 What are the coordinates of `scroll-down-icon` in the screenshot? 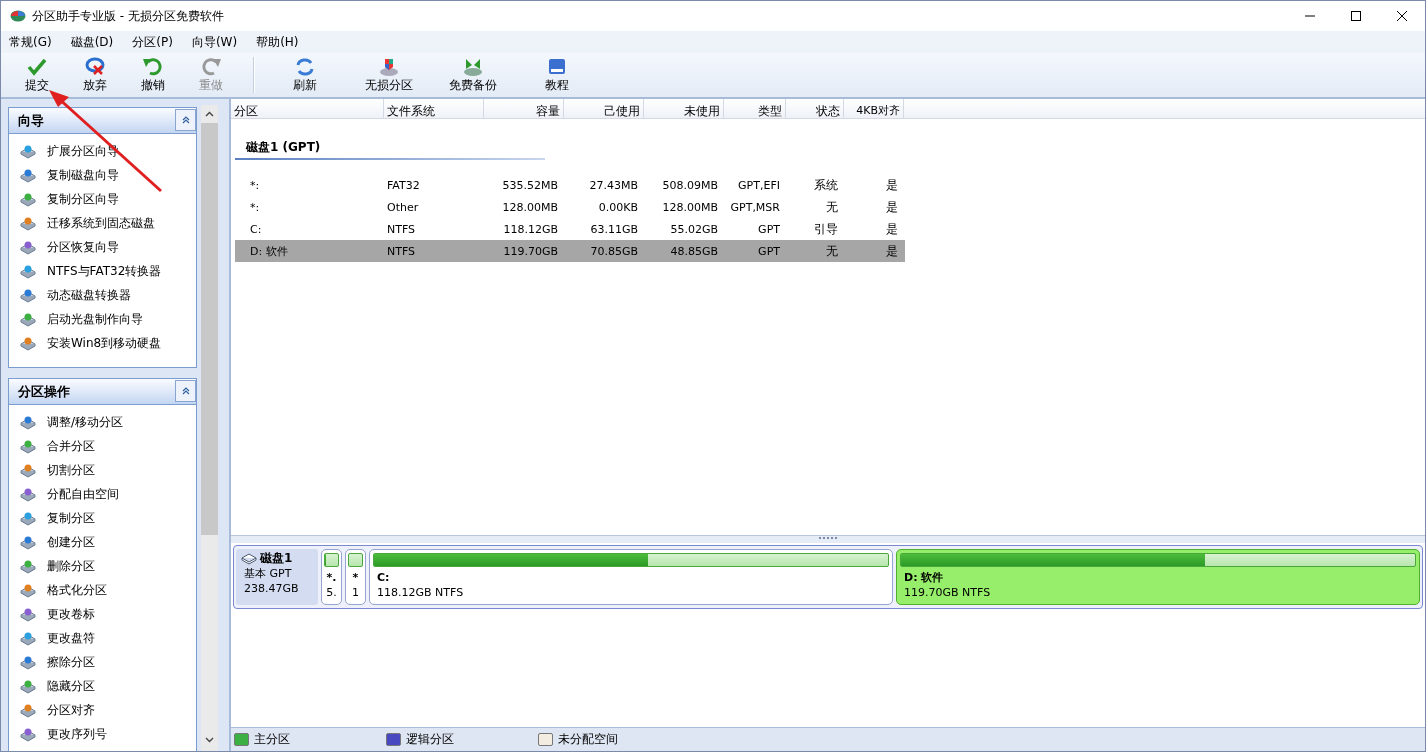 It's located at (209, 740).